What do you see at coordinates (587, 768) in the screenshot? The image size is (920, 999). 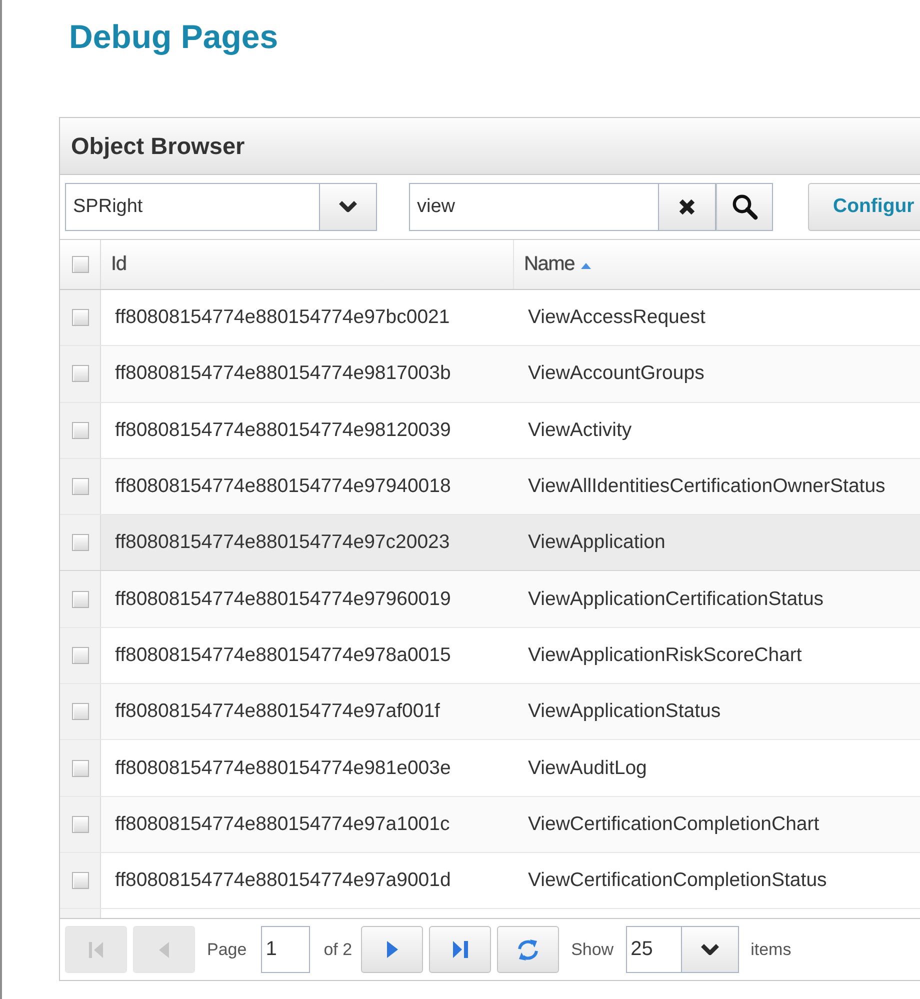 I see `name-cell-text: ViewAuditLog` at bounding box center [587, 768].